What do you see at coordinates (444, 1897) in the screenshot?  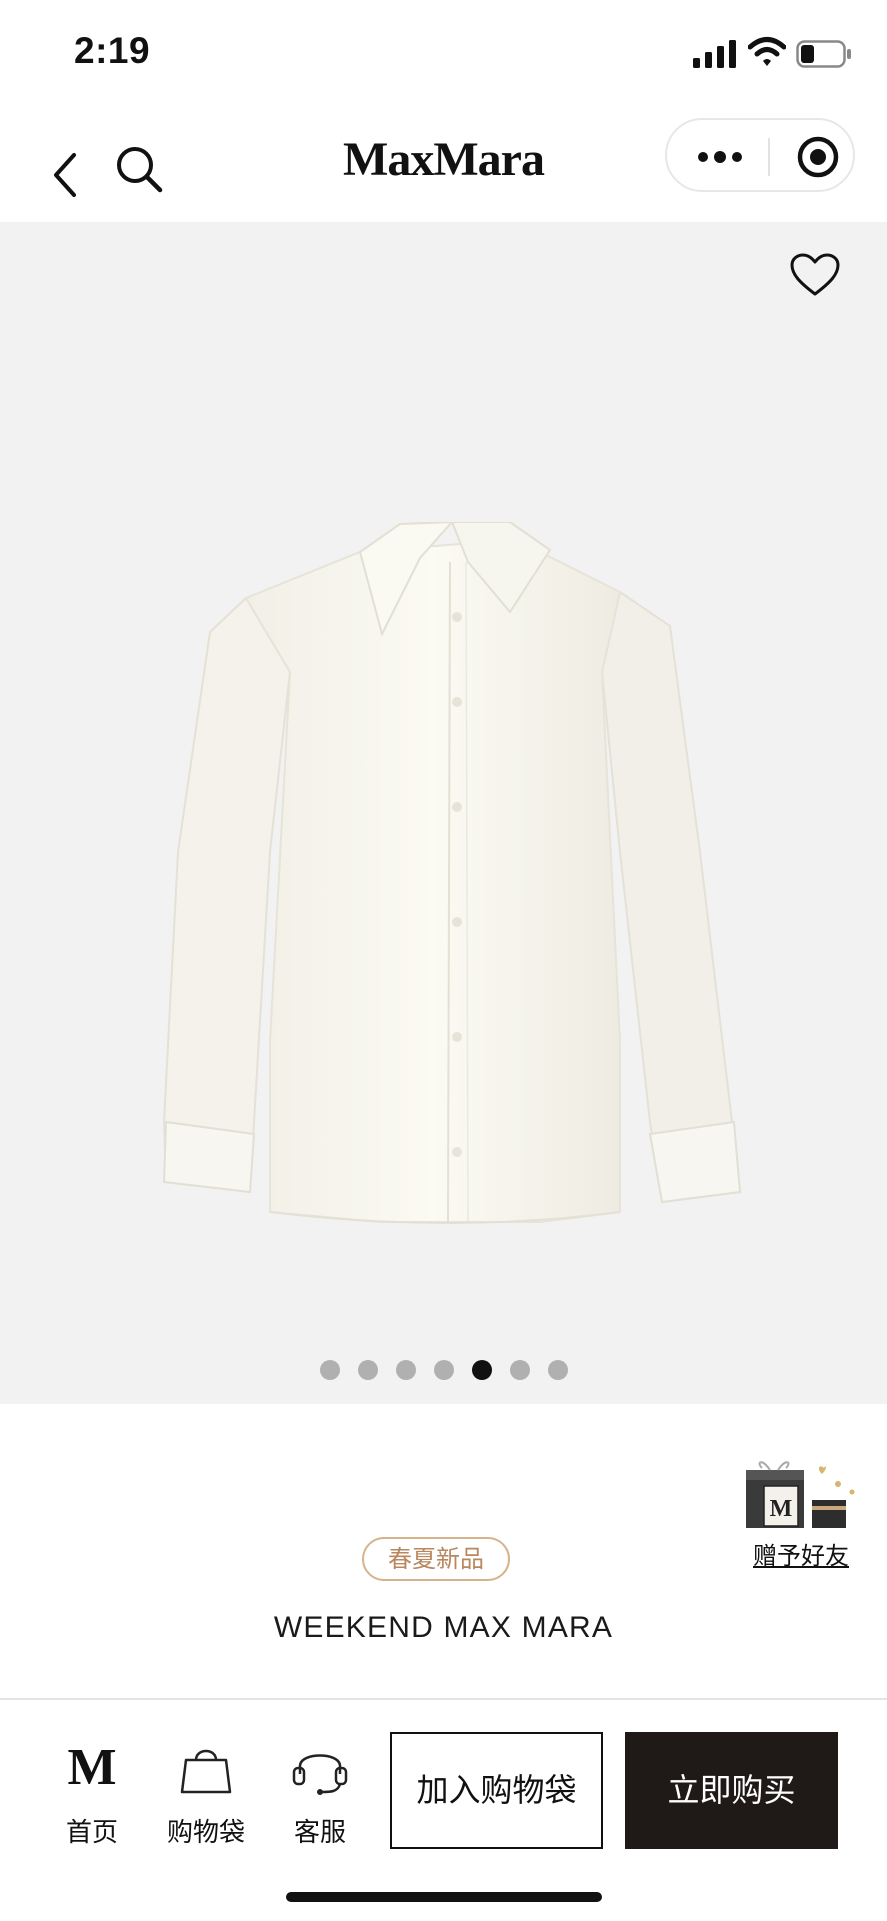 I see `home-indicator` at bounding box center [444, 1897].